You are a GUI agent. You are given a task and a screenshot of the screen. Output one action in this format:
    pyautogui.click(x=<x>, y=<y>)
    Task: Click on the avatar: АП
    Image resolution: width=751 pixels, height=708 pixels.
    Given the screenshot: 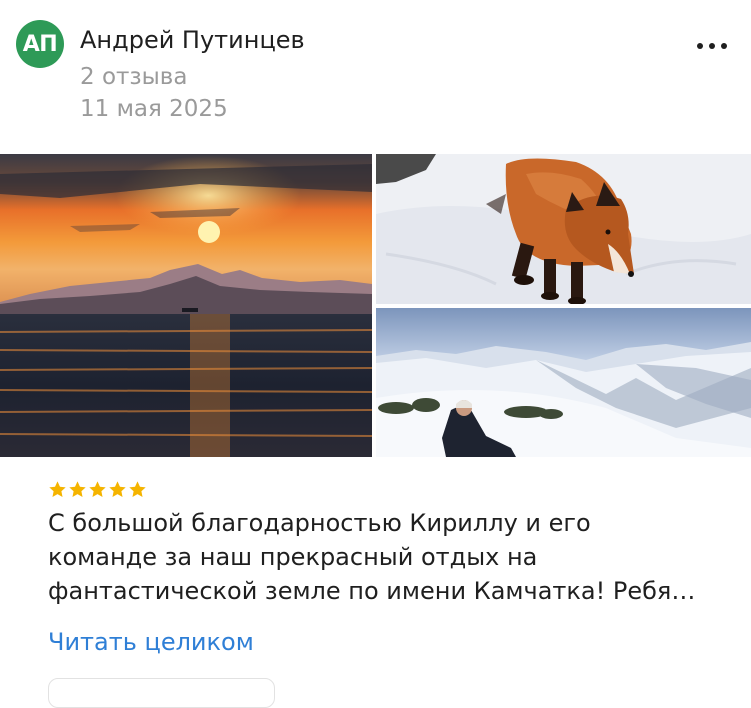 What is the action you would take?
    pyautogui.click(x=40, y=44)
    